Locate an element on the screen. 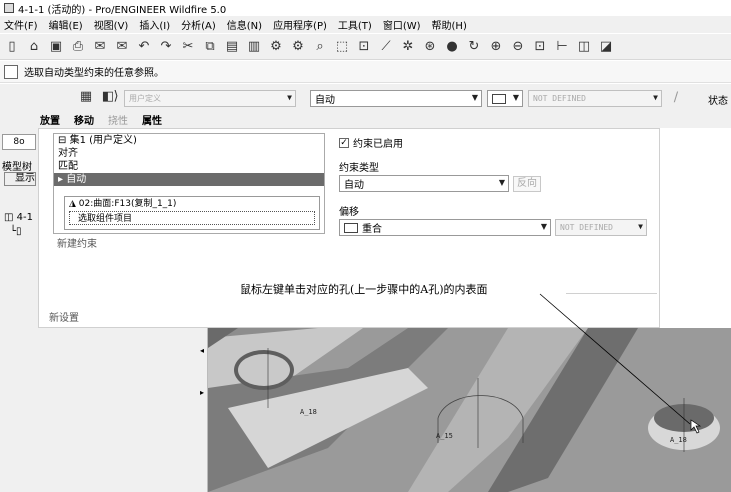 The height and width of the screenshot is (492, 731). zoom-in-icon: ⊕ is located at coordinates (496, 47).